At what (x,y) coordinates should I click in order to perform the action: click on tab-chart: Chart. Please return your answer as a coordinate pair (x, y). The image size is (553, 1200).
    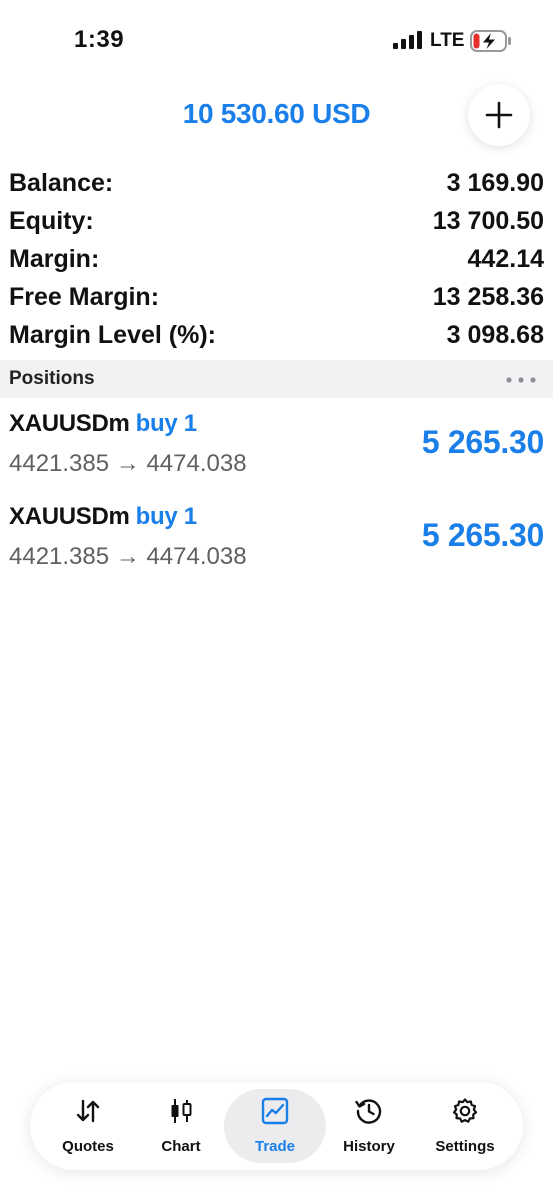
    Looking at the image, I should click on (181, 1126).